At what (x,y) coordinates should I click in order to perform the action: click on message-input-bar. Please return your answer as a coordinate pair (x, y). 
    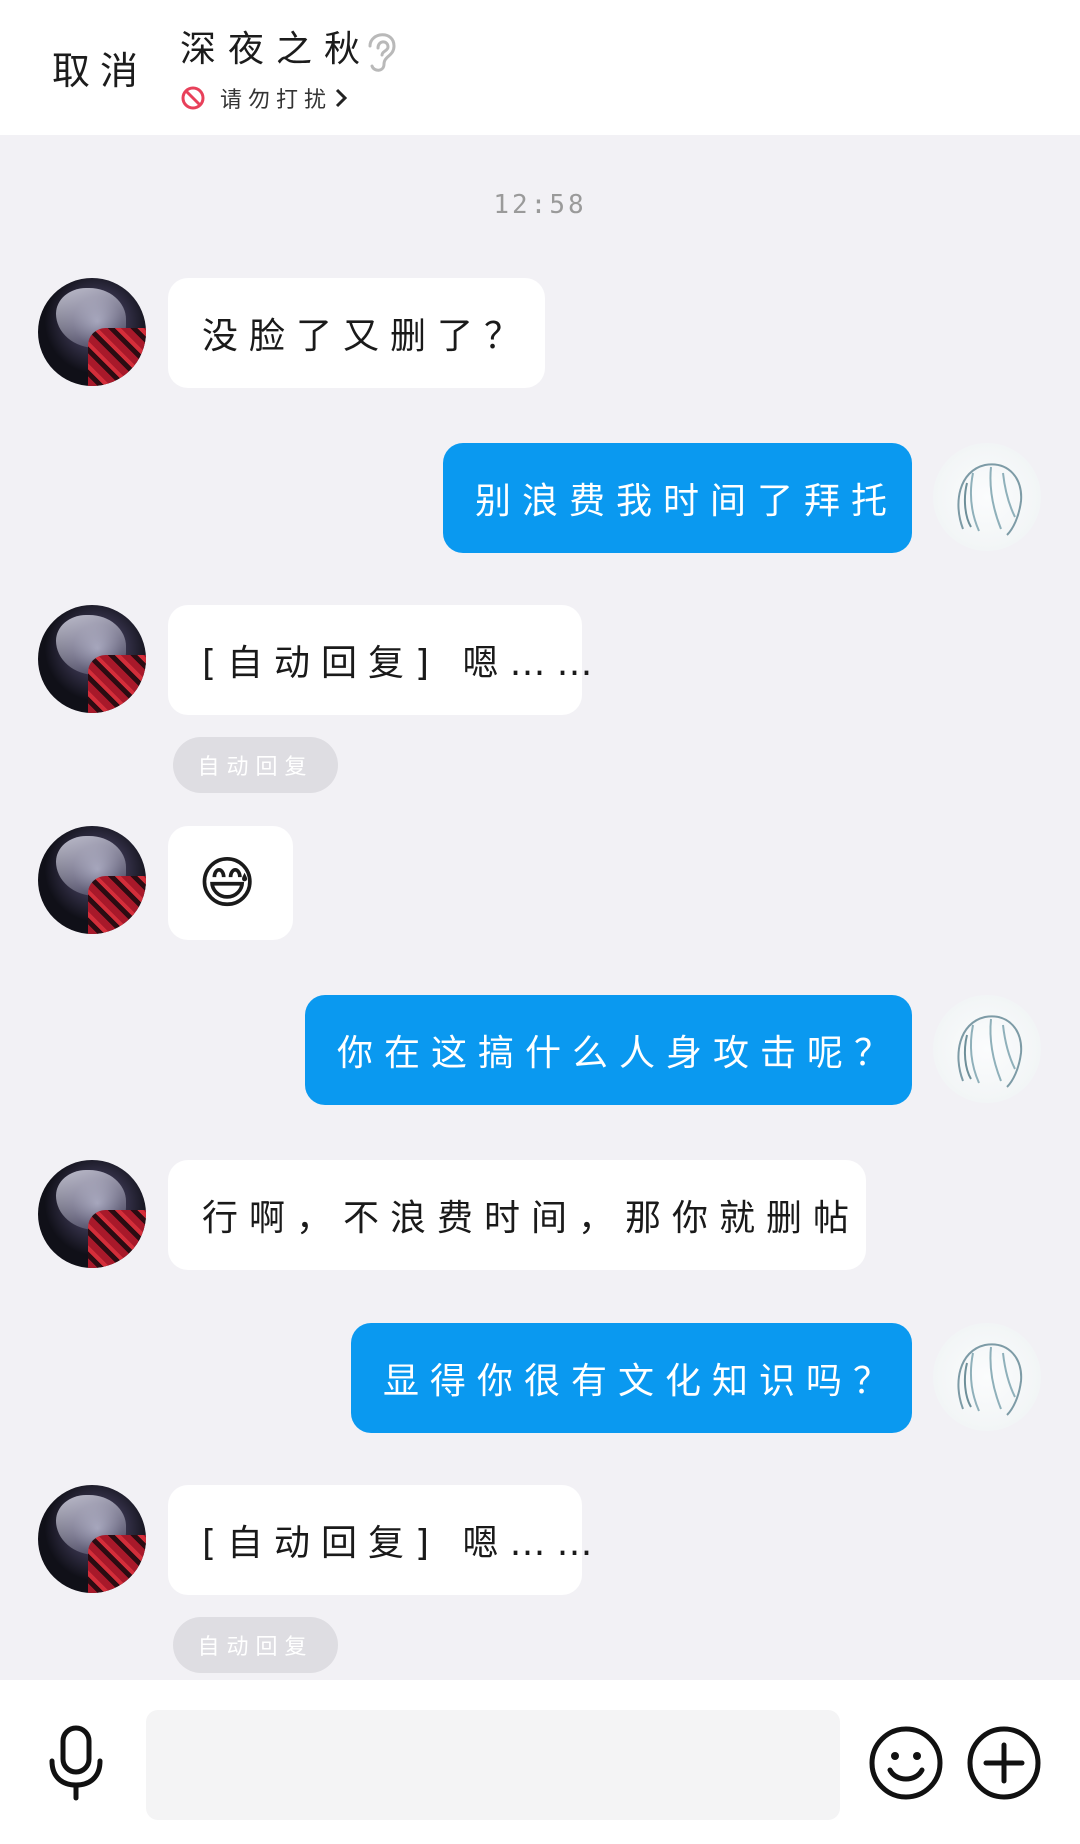
    Looking at the image, I should click on (540, 1762).